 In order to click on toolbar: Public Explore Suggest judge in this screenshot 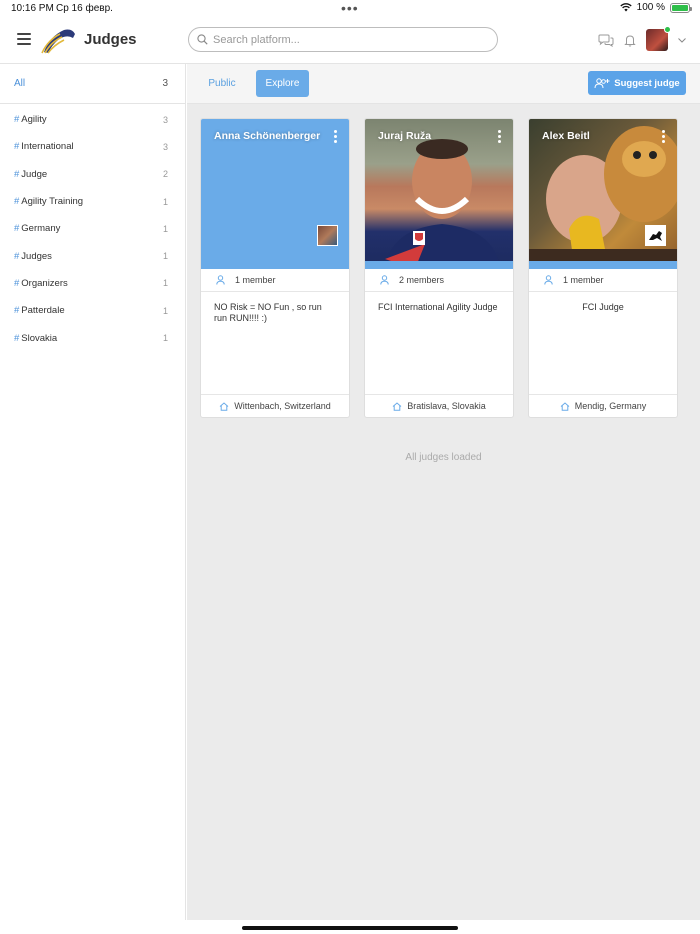, I will do `click(443, 84)`.